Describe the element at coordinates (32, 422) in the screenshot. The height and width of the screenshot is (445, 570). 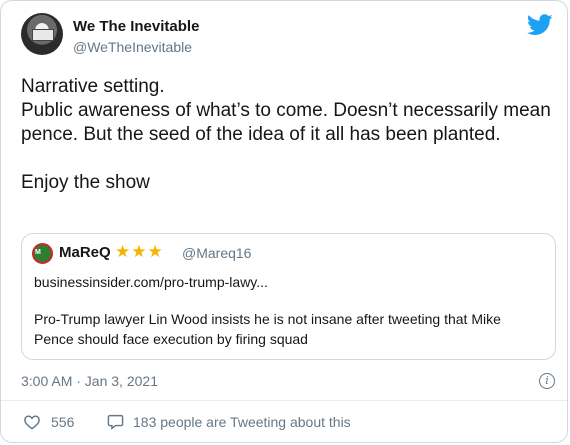
I see `heart-icon` at that location.